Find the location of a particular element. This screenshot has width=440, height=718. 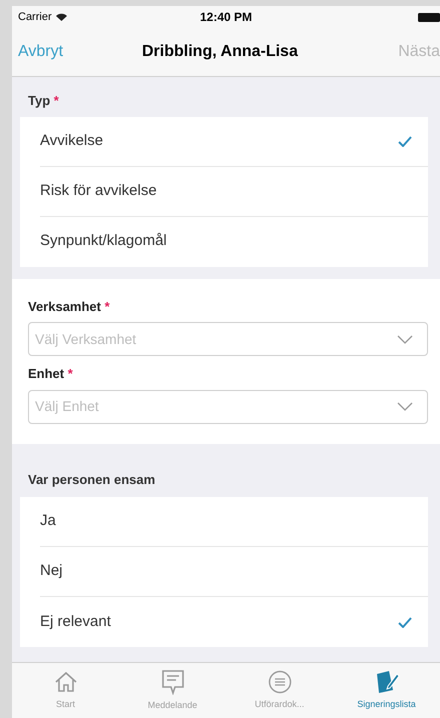

tab-bar-item: Meddelande is located at coordinates (172, 690).